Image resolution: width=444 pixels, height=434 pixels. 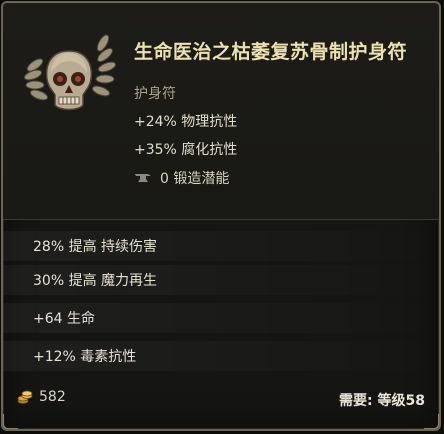 What do you see at coordinates (155, 94) in the screenshot?
I see `item-type: 护身符` at bounding box center [155, 94].